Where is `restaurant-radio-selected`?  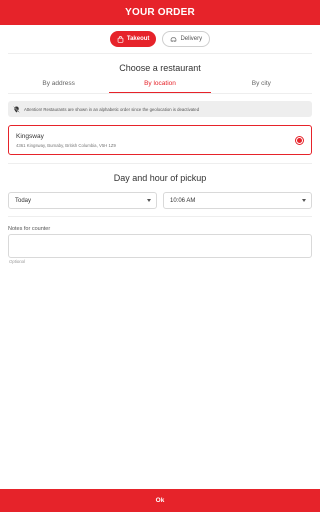 restaurant-radio-selected is located at coordinates (299, 140).